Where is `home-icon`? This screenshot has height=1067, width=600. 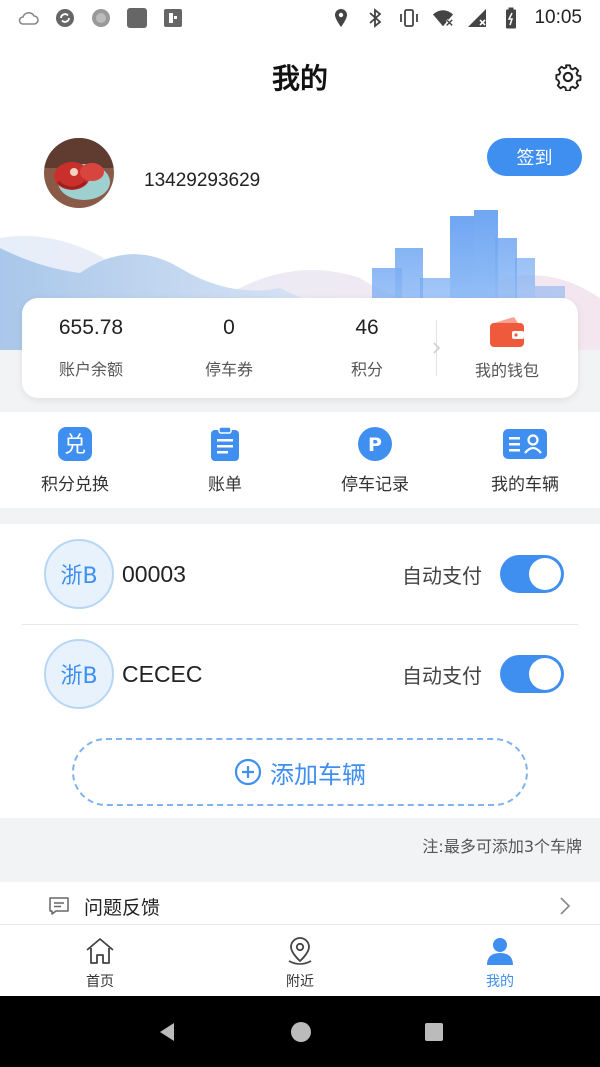
home-icon is located at coordinates (100, 951).